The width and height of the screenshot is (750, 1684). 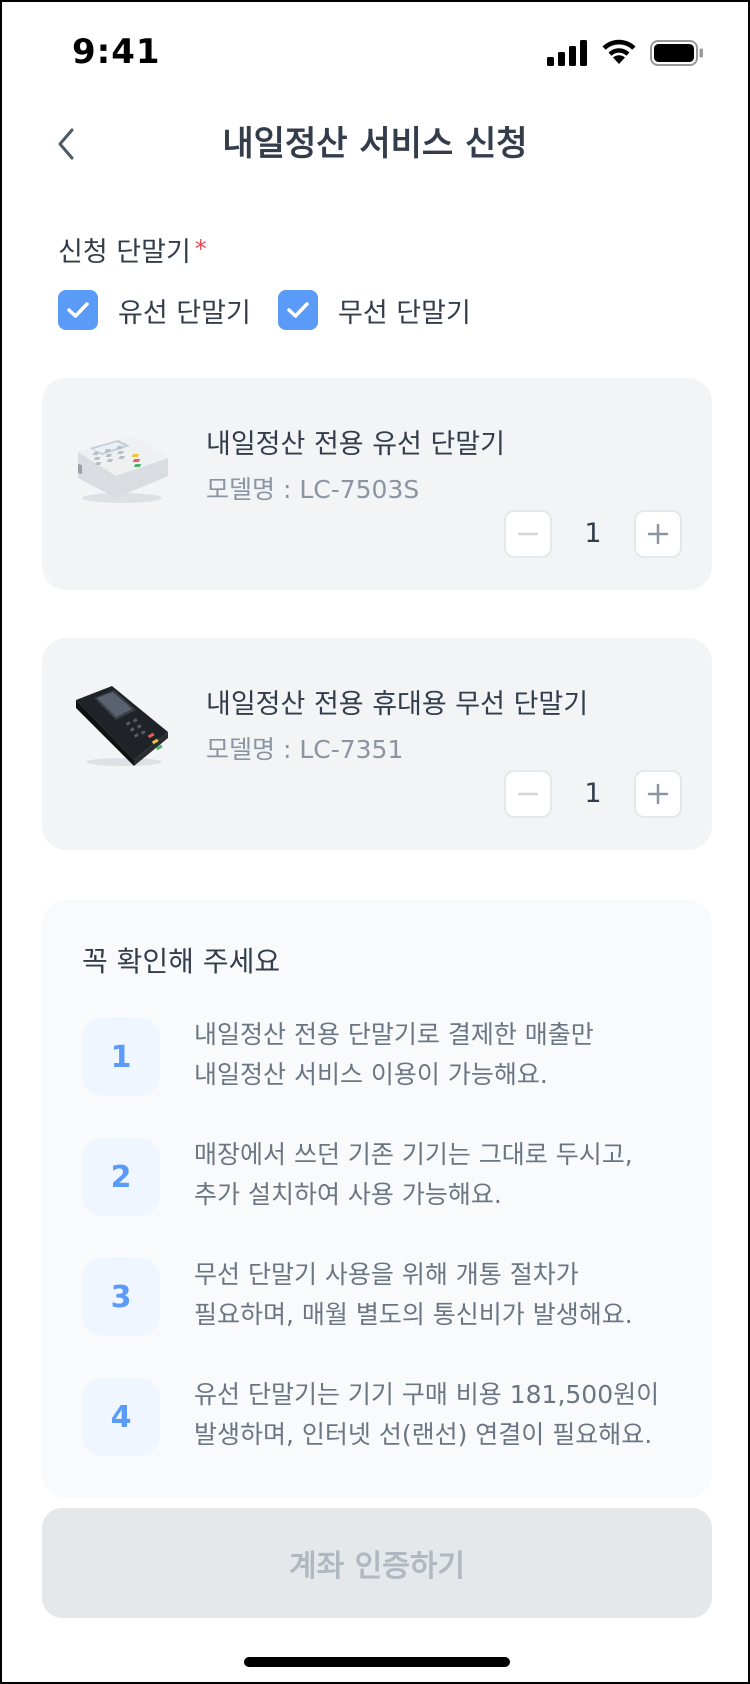 What do you see at coordinates (394, 1054) in the screenshot?
I see `notice-text: 내일정산 전용 단말기로 결제한 매출만 내일정산 서비스 이용이 가능해요.` at bounding box center [394, 1054].